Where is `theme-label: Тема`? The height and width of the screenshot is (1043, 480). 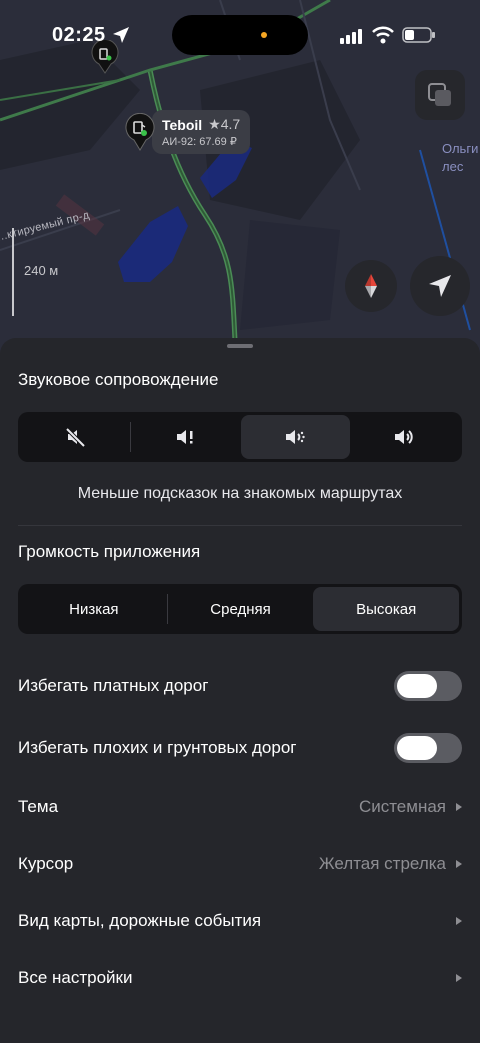
theme-label: Тема is located at coordinates (38, 806).